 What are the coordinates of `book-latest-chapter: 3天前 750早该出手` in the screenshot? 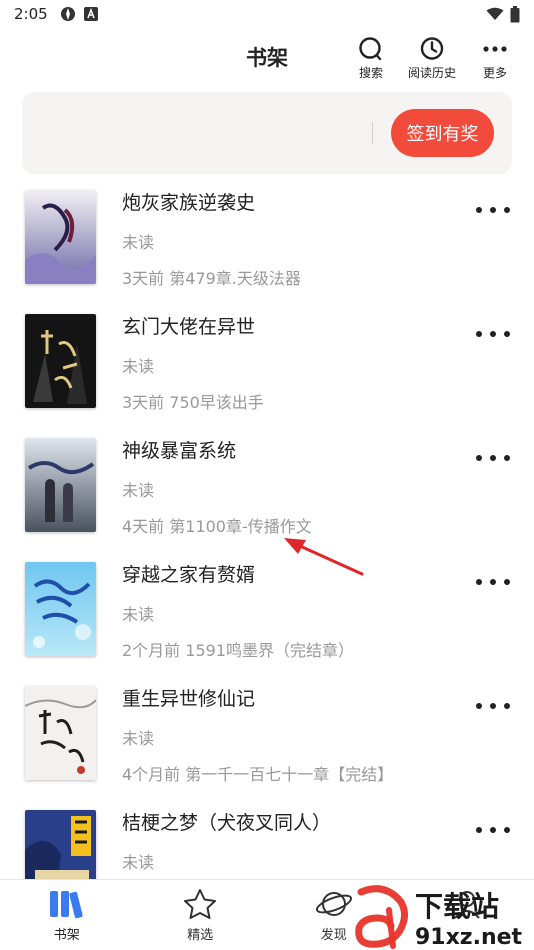 It's located at (193, 402).